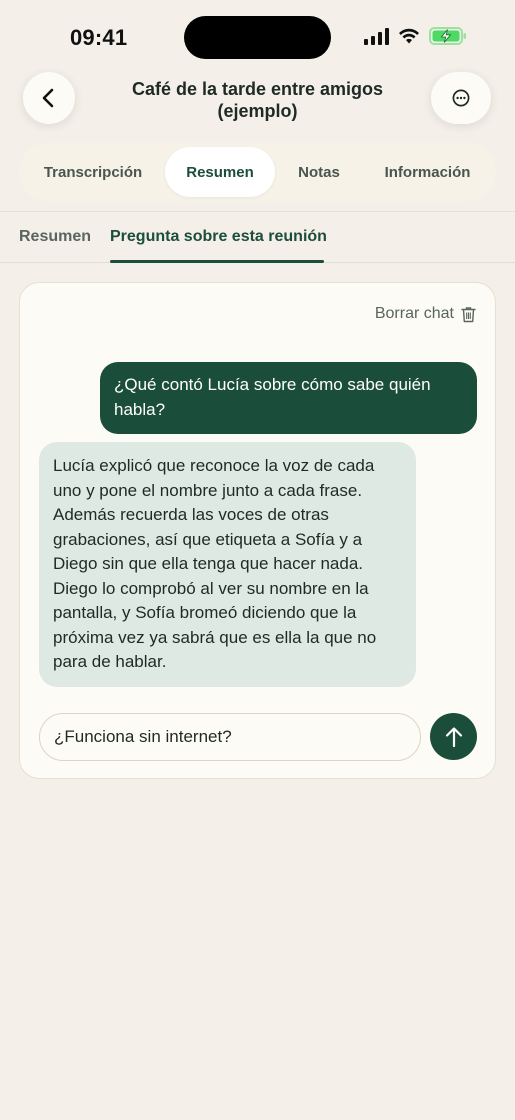 Image resolution: width=515 pixels, height=1120 pixels. I want to click on subtab-pregunta: Pregunta sobre esta reunión, so click(218, 237).